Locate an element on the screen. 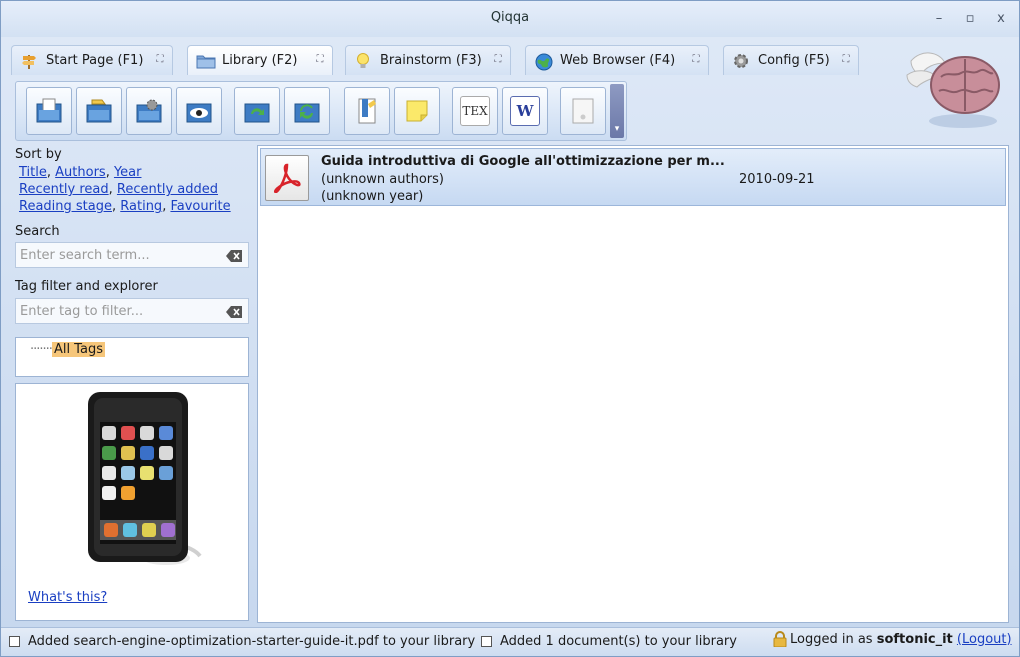 The height and width of the screenshot is (657, 1020). document-bookmark-button is located at coordinates (367, 111).